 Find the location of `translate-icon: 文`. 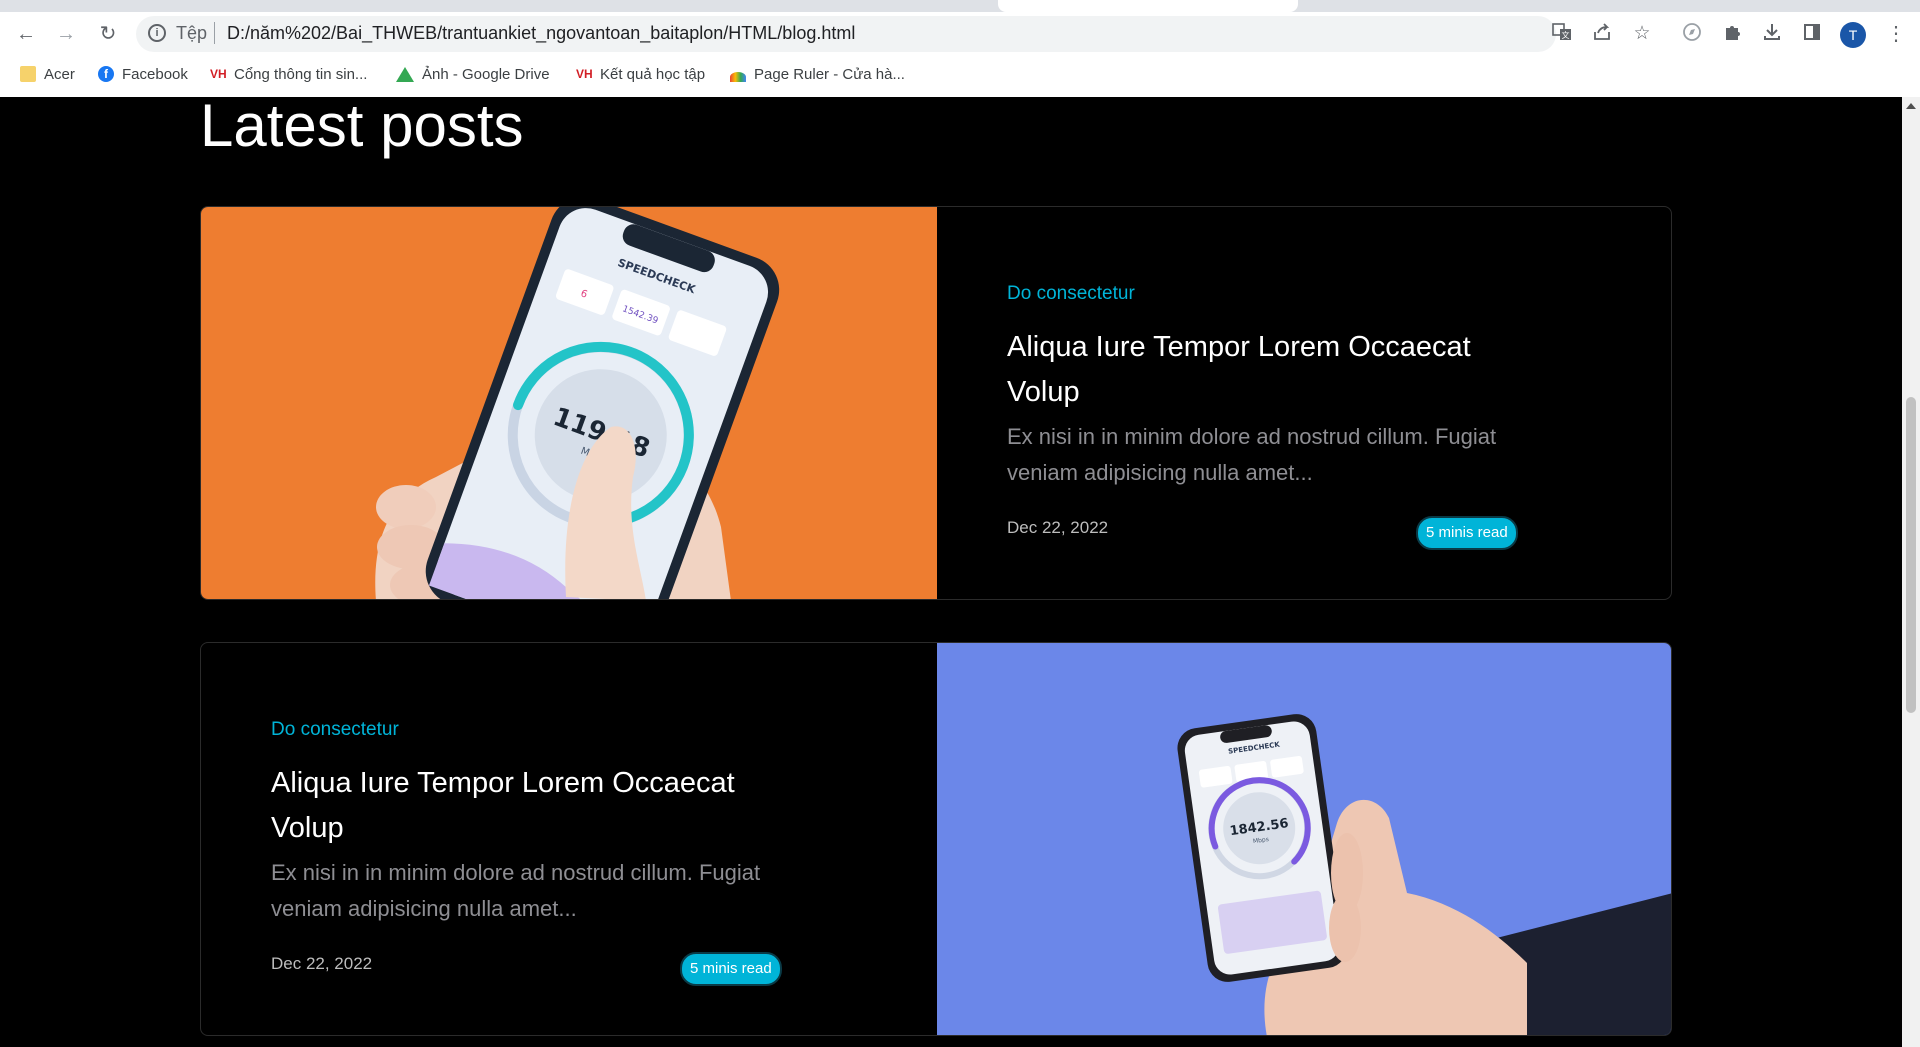

translate-icon: 文 is located at coordinates (1562, 34).